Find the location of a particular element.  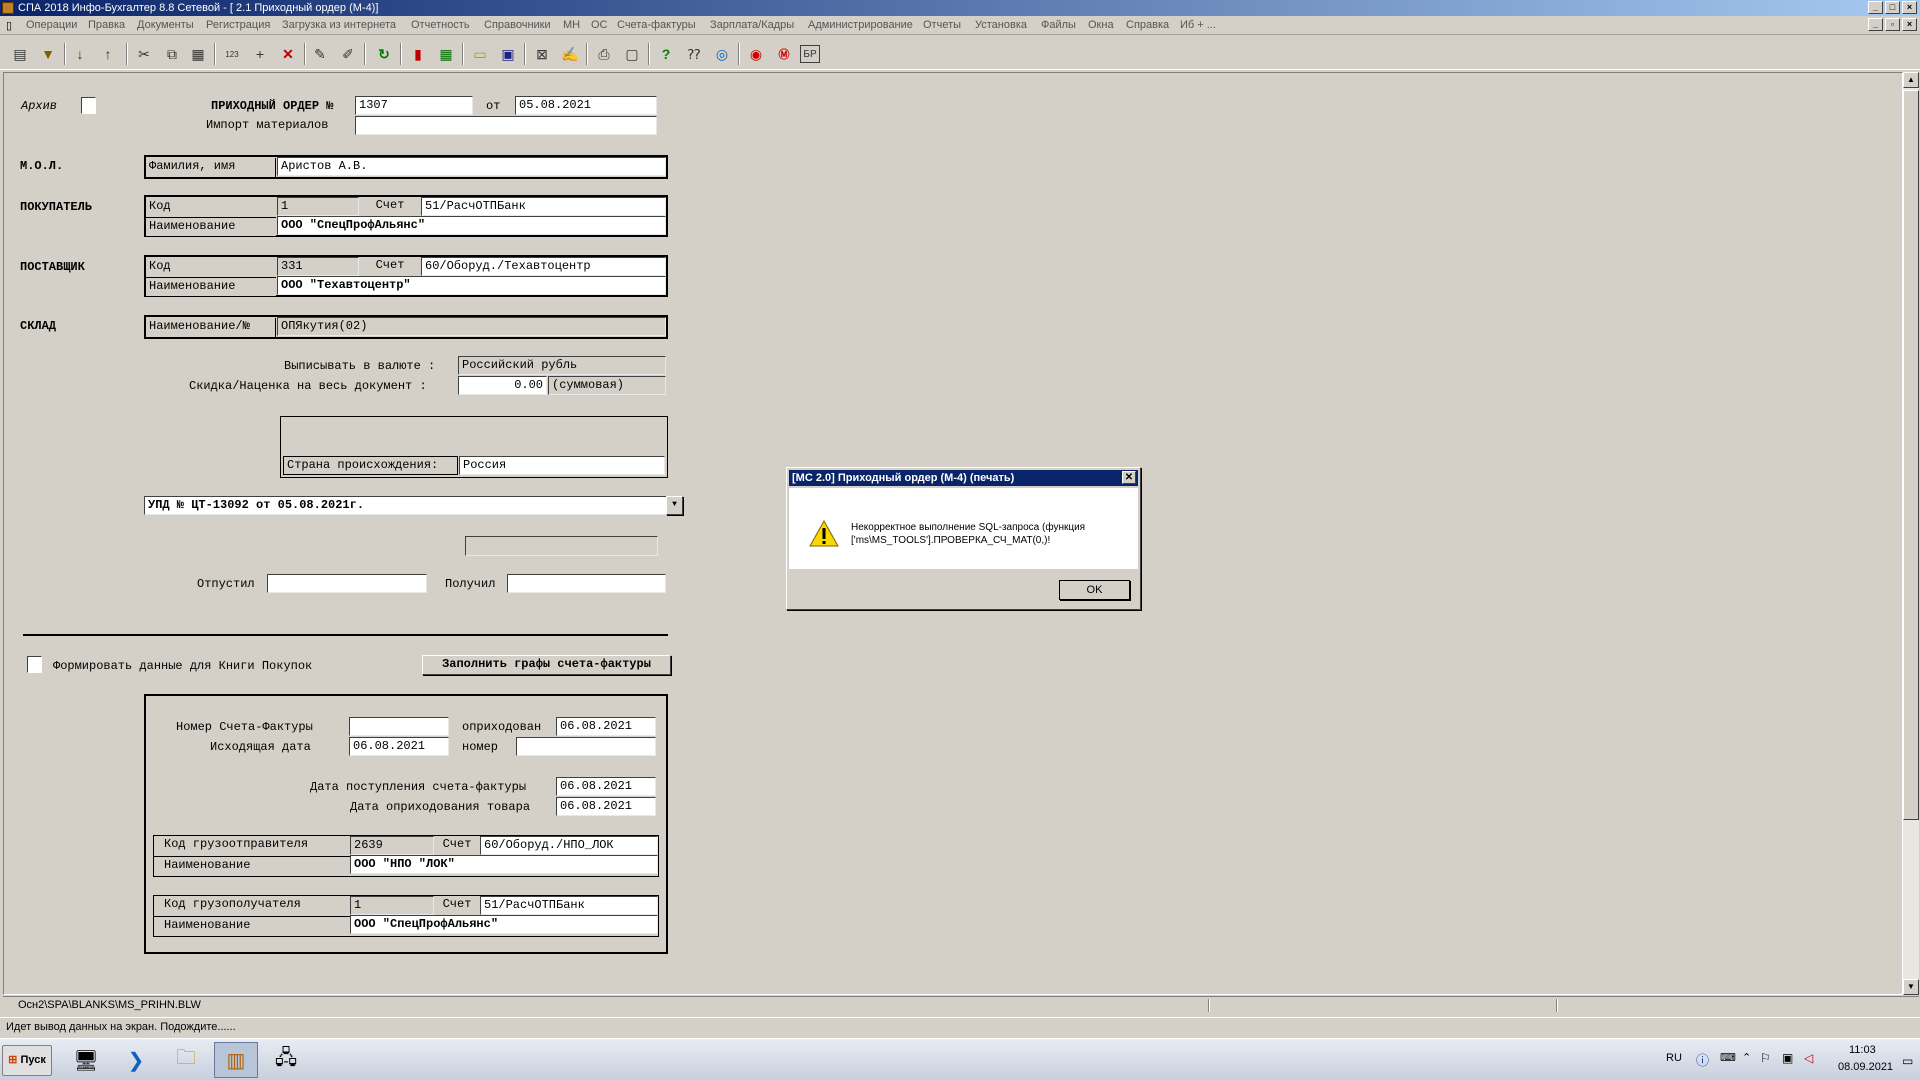

num-field is located at coordinates (586, 746).